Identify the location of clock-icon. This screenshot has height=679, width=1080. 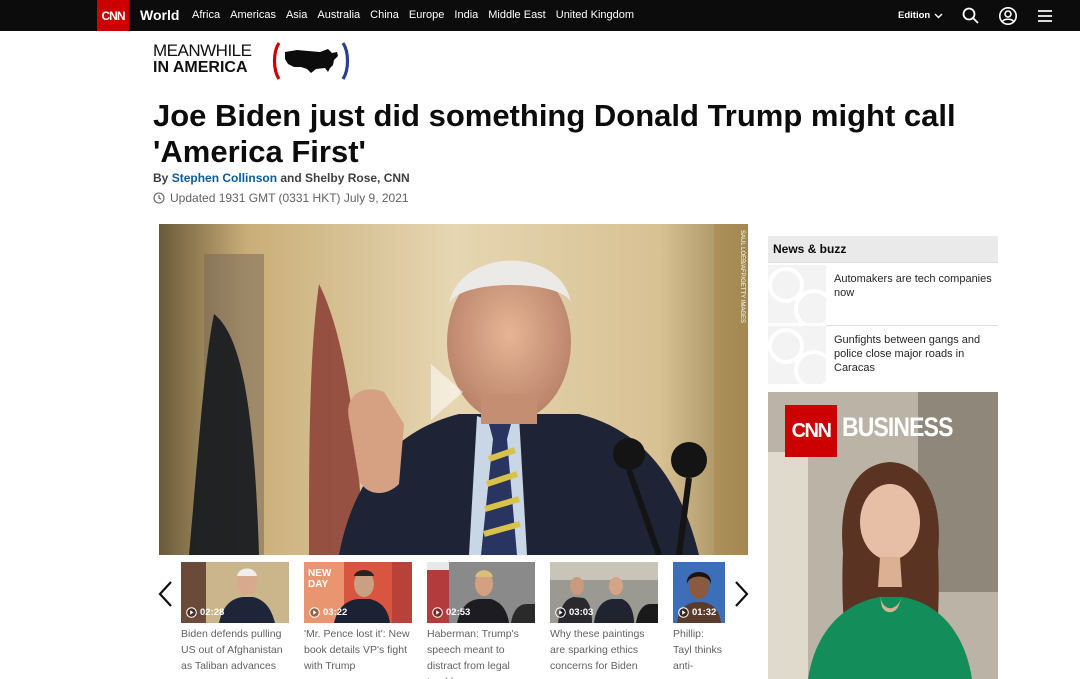
(159, 198).